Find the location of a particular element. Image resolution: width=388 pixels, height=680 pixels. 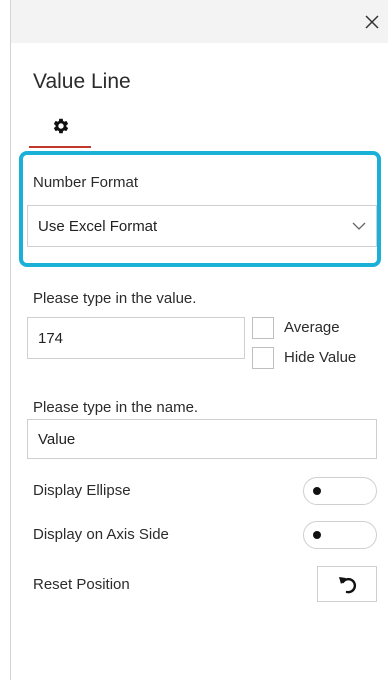

panel-title: Value Line is located at coordinates (82, 81).